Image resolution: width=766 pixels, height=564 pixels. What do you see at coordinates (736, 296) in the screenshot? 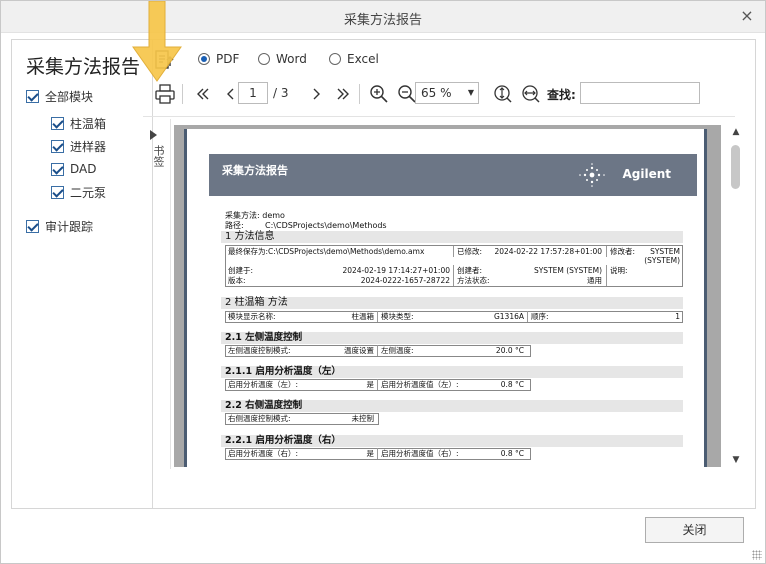
I see `preview-scrollbar: ▲ ▼` at bounding box center [736, 296].